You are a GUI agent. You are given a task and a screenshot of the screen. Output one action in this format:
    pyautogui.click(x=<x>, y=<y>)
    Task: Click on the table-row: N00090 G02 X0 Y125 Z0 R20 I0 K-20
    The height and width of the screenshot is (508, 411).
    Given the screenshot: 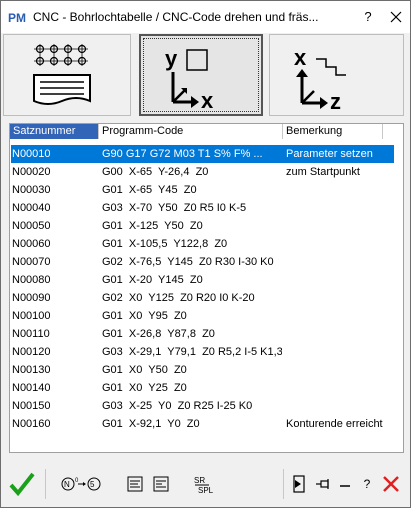 What is the action you would take?
    pyautogui.click(x=202, y=298)
    